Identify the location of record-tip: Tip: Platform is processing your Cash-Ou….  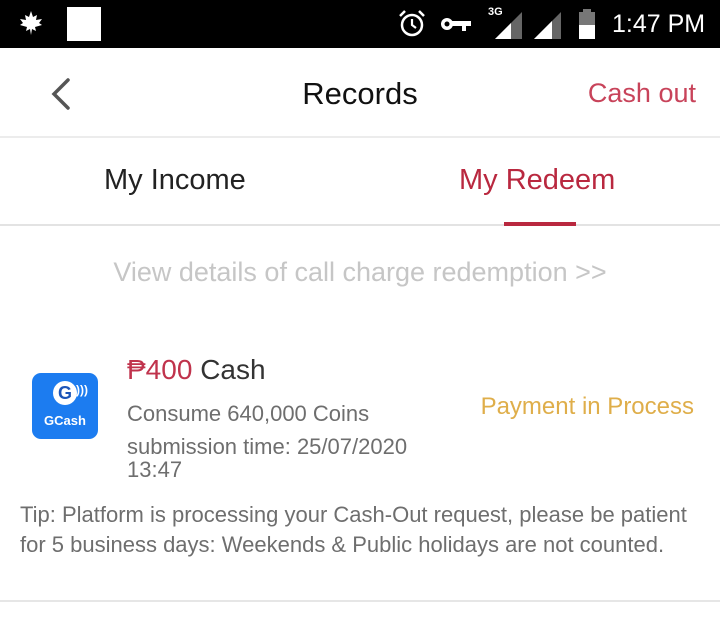
(353, 529).